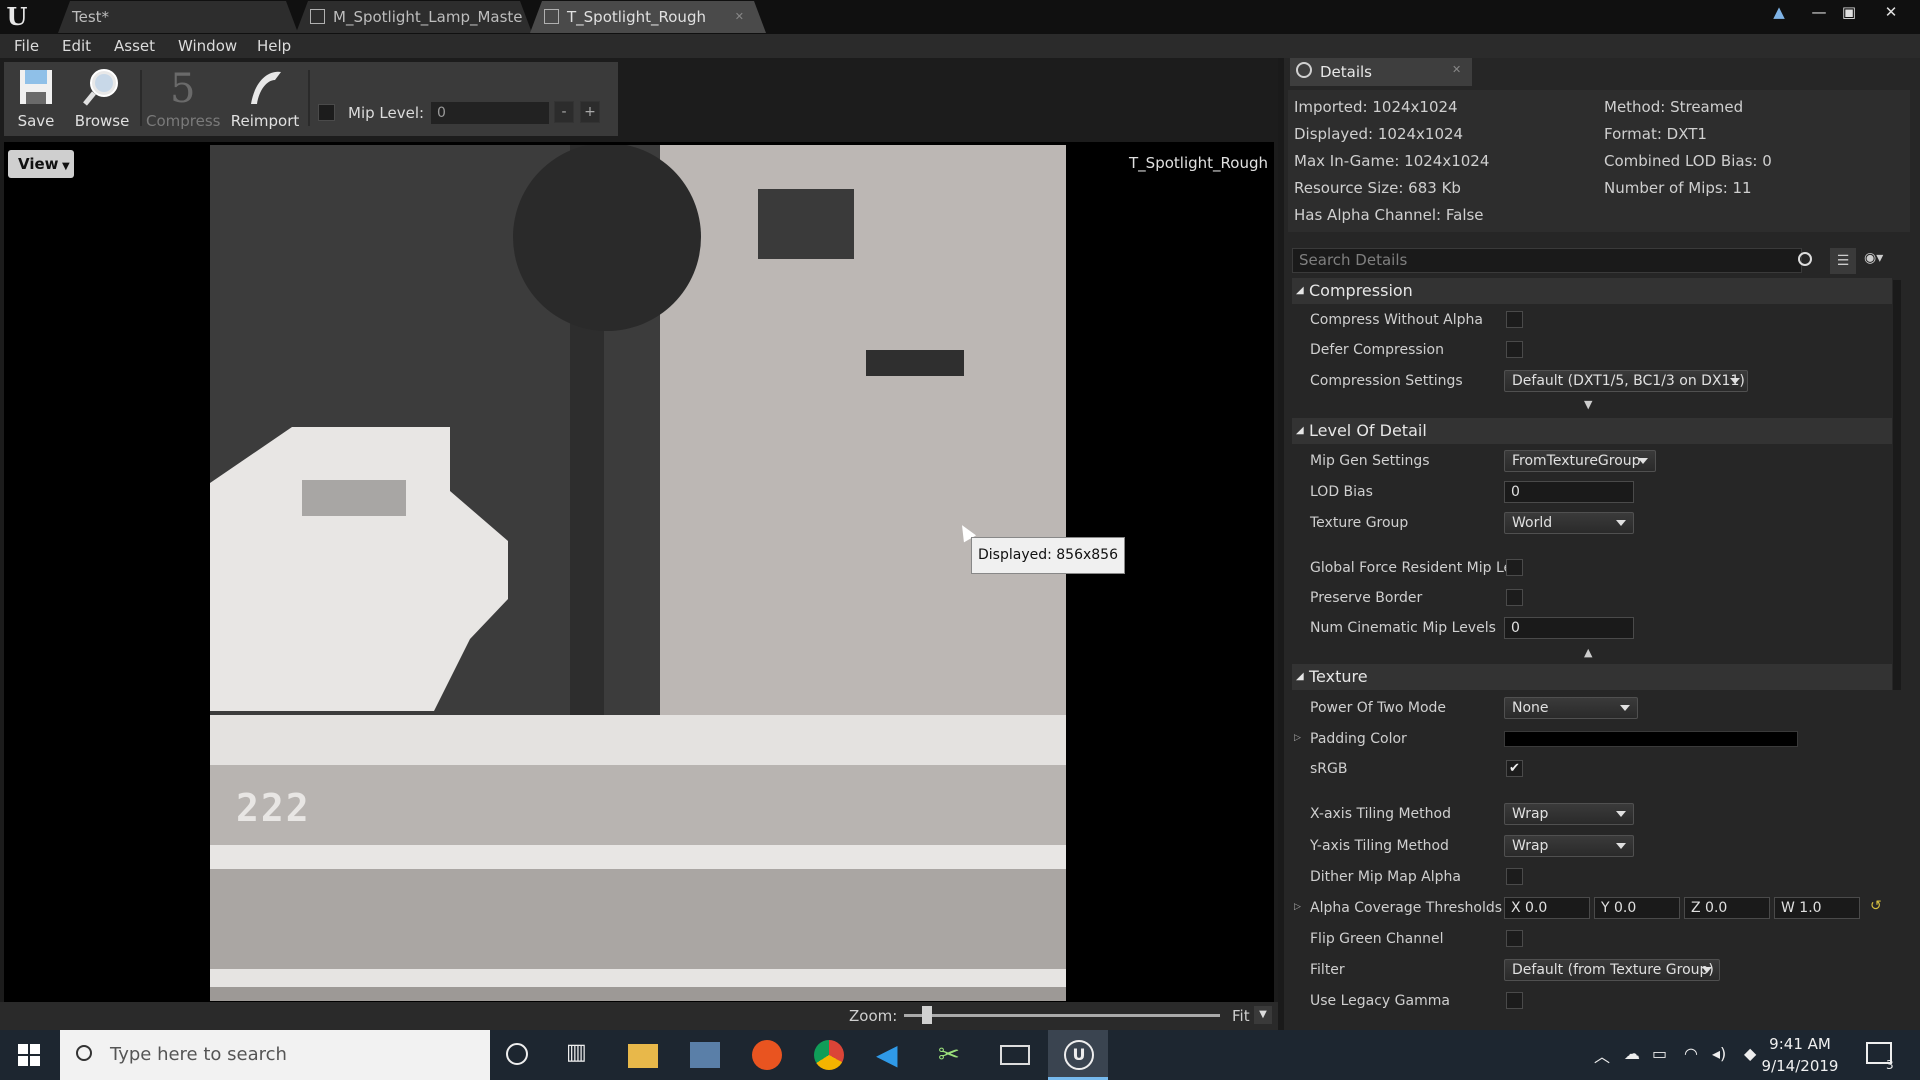 The height and width of the screenshot is (1080, 1920). Describe the element at coordinates (64, 166) in the screenshot. I see `chevron-down-icon: ▼` at that location.